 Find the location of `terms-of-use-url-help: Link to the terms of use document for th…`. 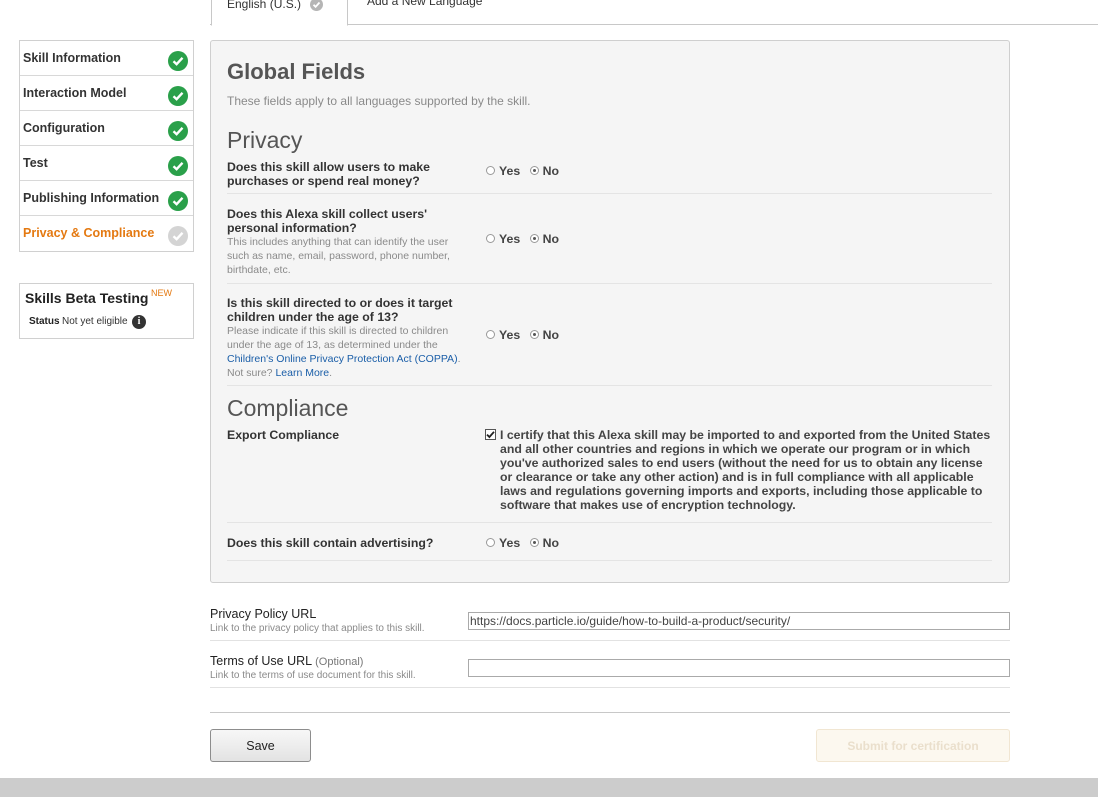

terms-of-use-url-help: Link to the terms of use document for th… is located at coordinates (313, 675).